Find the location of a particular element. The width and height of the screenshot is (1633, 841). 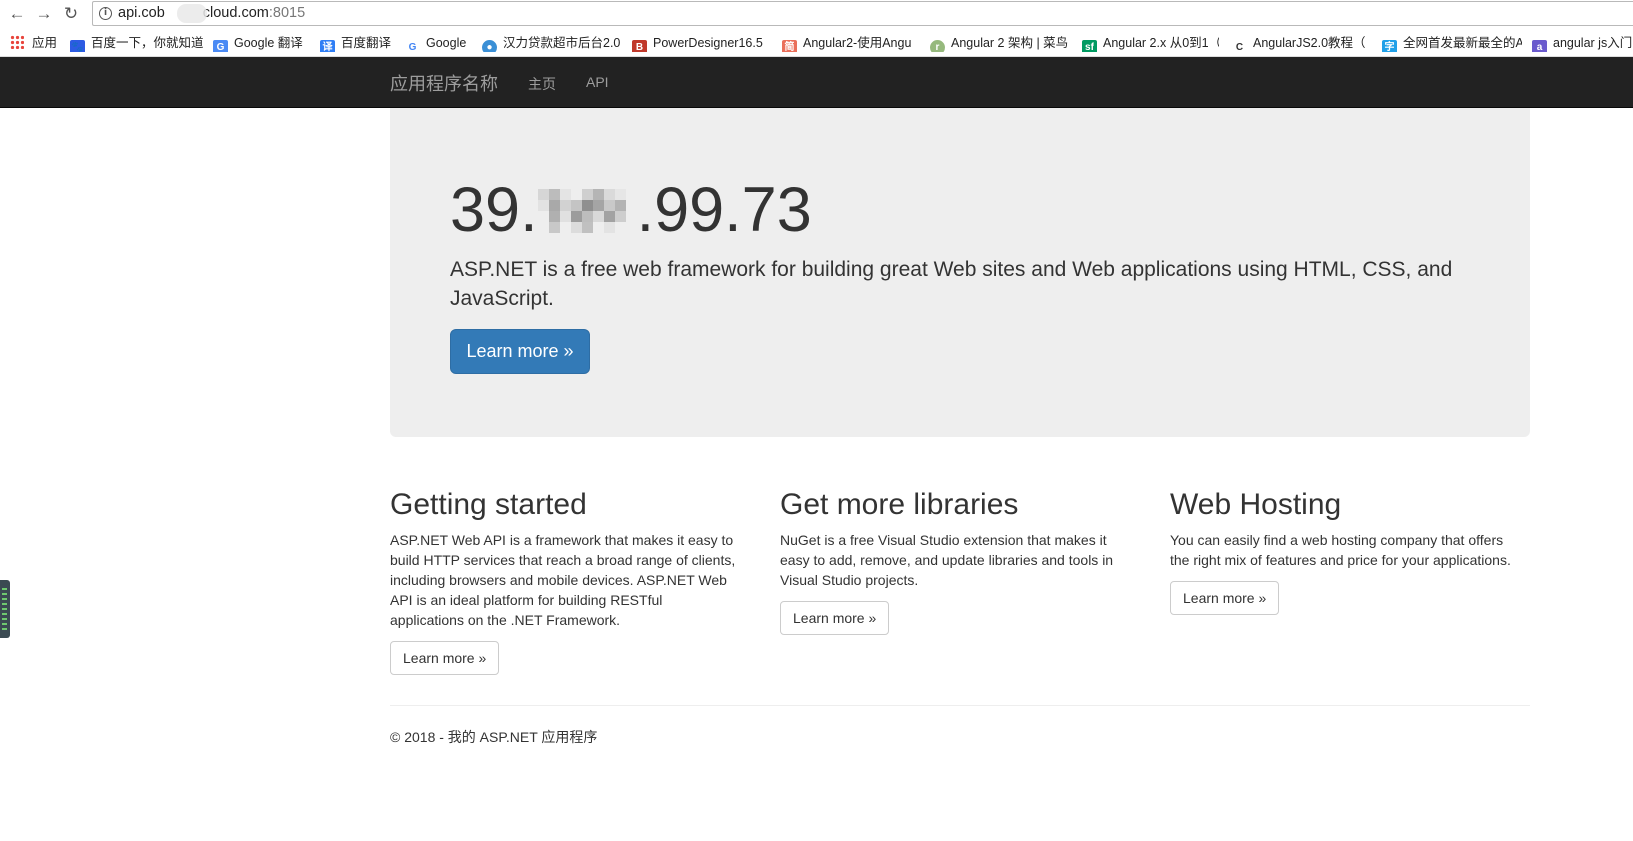

bookmark-item: a angular js入门 is located at coordinates (1582, 43).